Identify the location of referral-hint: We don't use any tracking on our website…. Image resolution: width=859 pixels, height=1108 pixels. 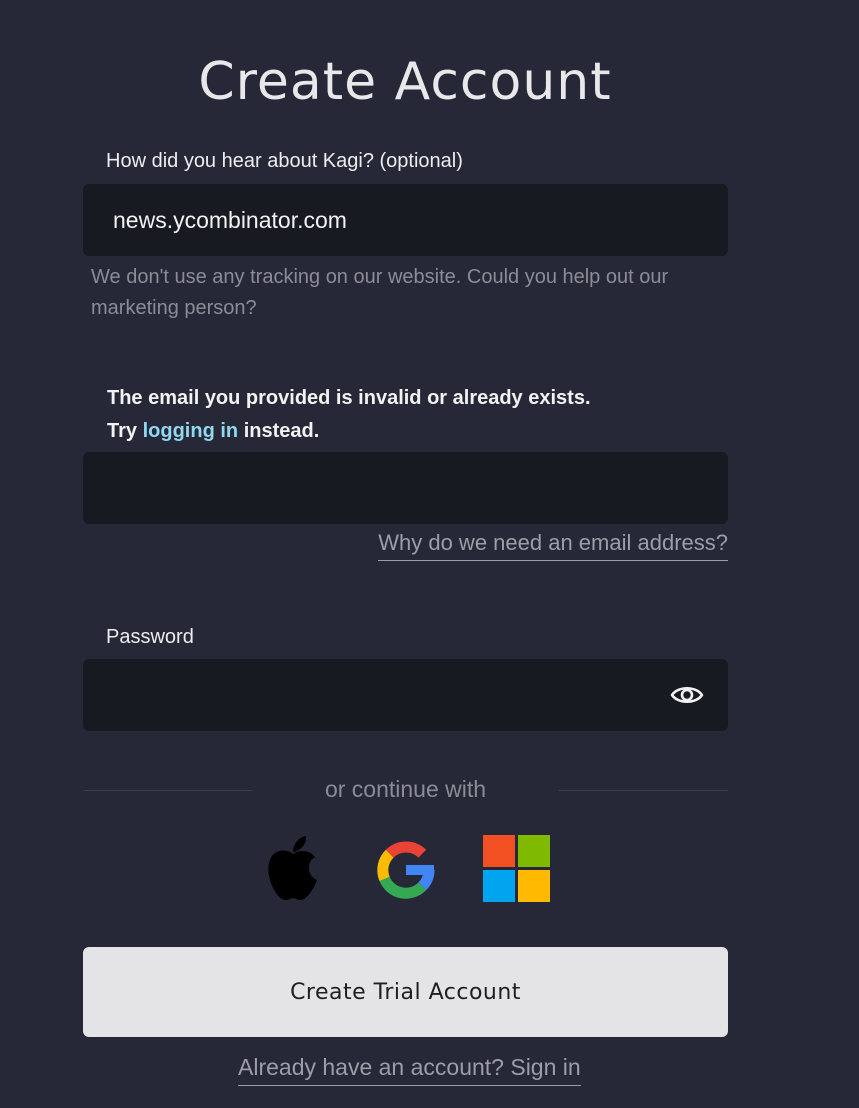
(380, 292).